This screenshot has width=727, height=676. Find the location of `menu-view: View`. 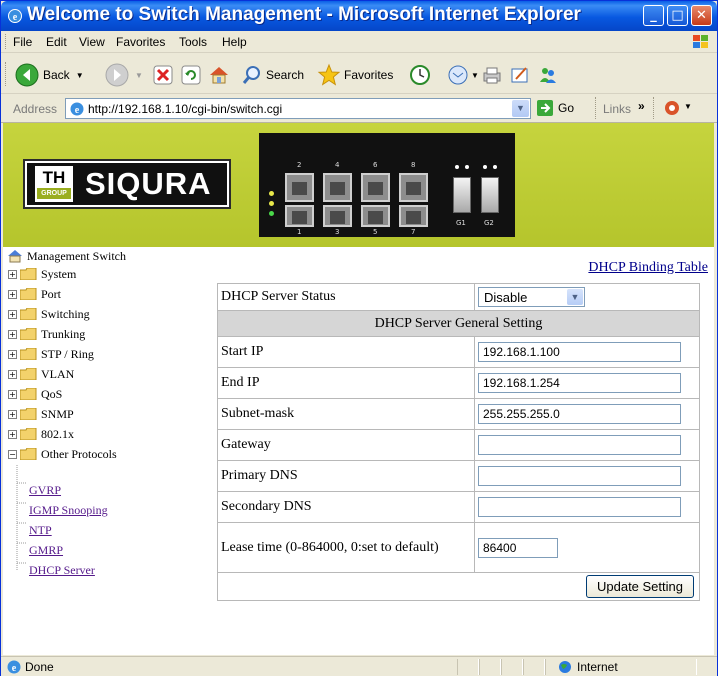

menu-view: View is located at coordinates (92, 42).